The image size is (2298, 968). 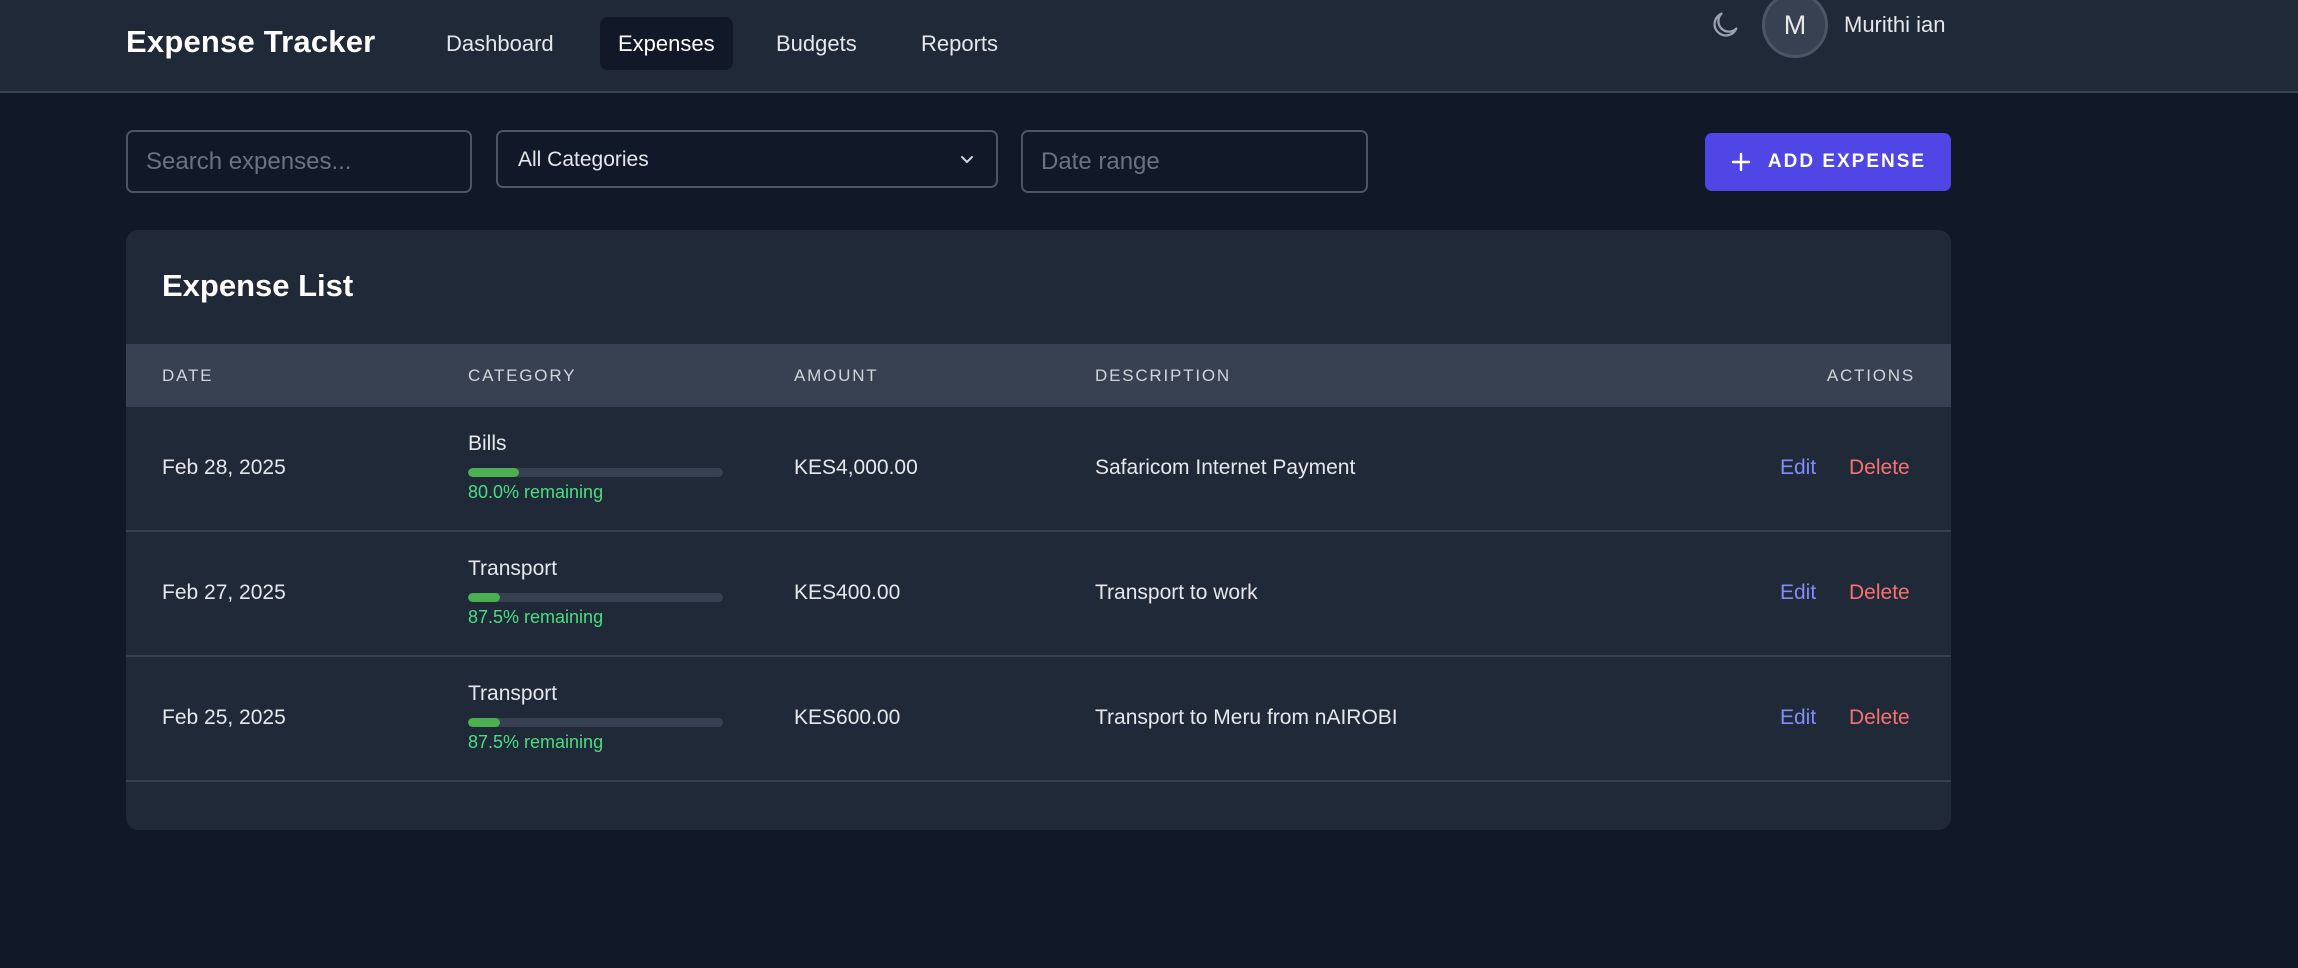 What do you see at coordinates (188, 375) in the screenshot?
I see `column-header-date: DATE` at bounding box center [188, 375].